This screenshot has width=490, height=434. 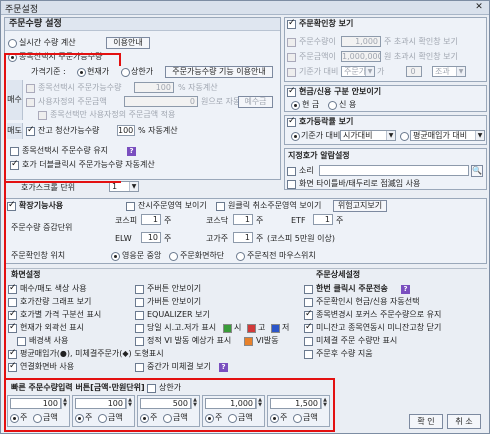 What do you see at coordinates (295, 136) in the screenshot?
I see `radio-base-price` at bounding box center [295, 136].